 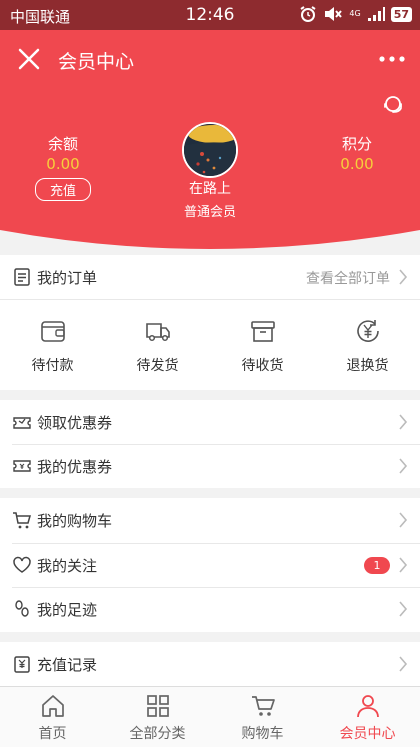 What do you see at coordinates (357, 164) in the screenshot?
I see `points-value: 0.00` at bounding box center [357, 164].